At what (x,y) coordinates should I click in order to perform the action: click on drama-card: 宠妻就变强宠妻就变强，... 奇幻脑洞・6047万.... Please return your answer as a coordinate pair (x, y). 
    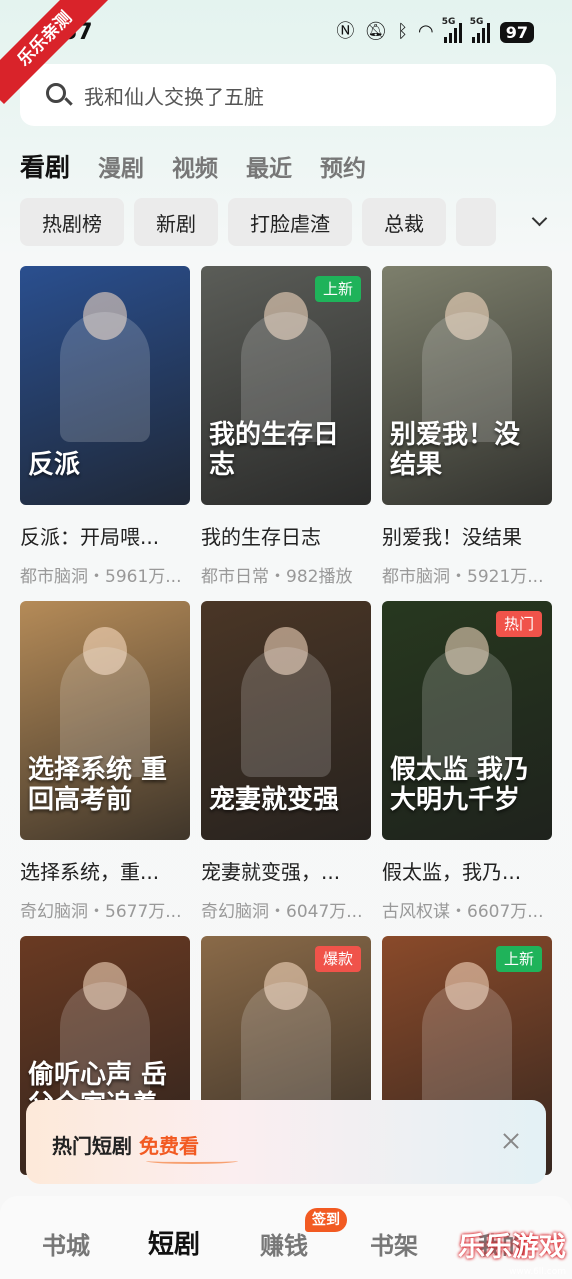
    Looking at the image, I should click on (286, 768).